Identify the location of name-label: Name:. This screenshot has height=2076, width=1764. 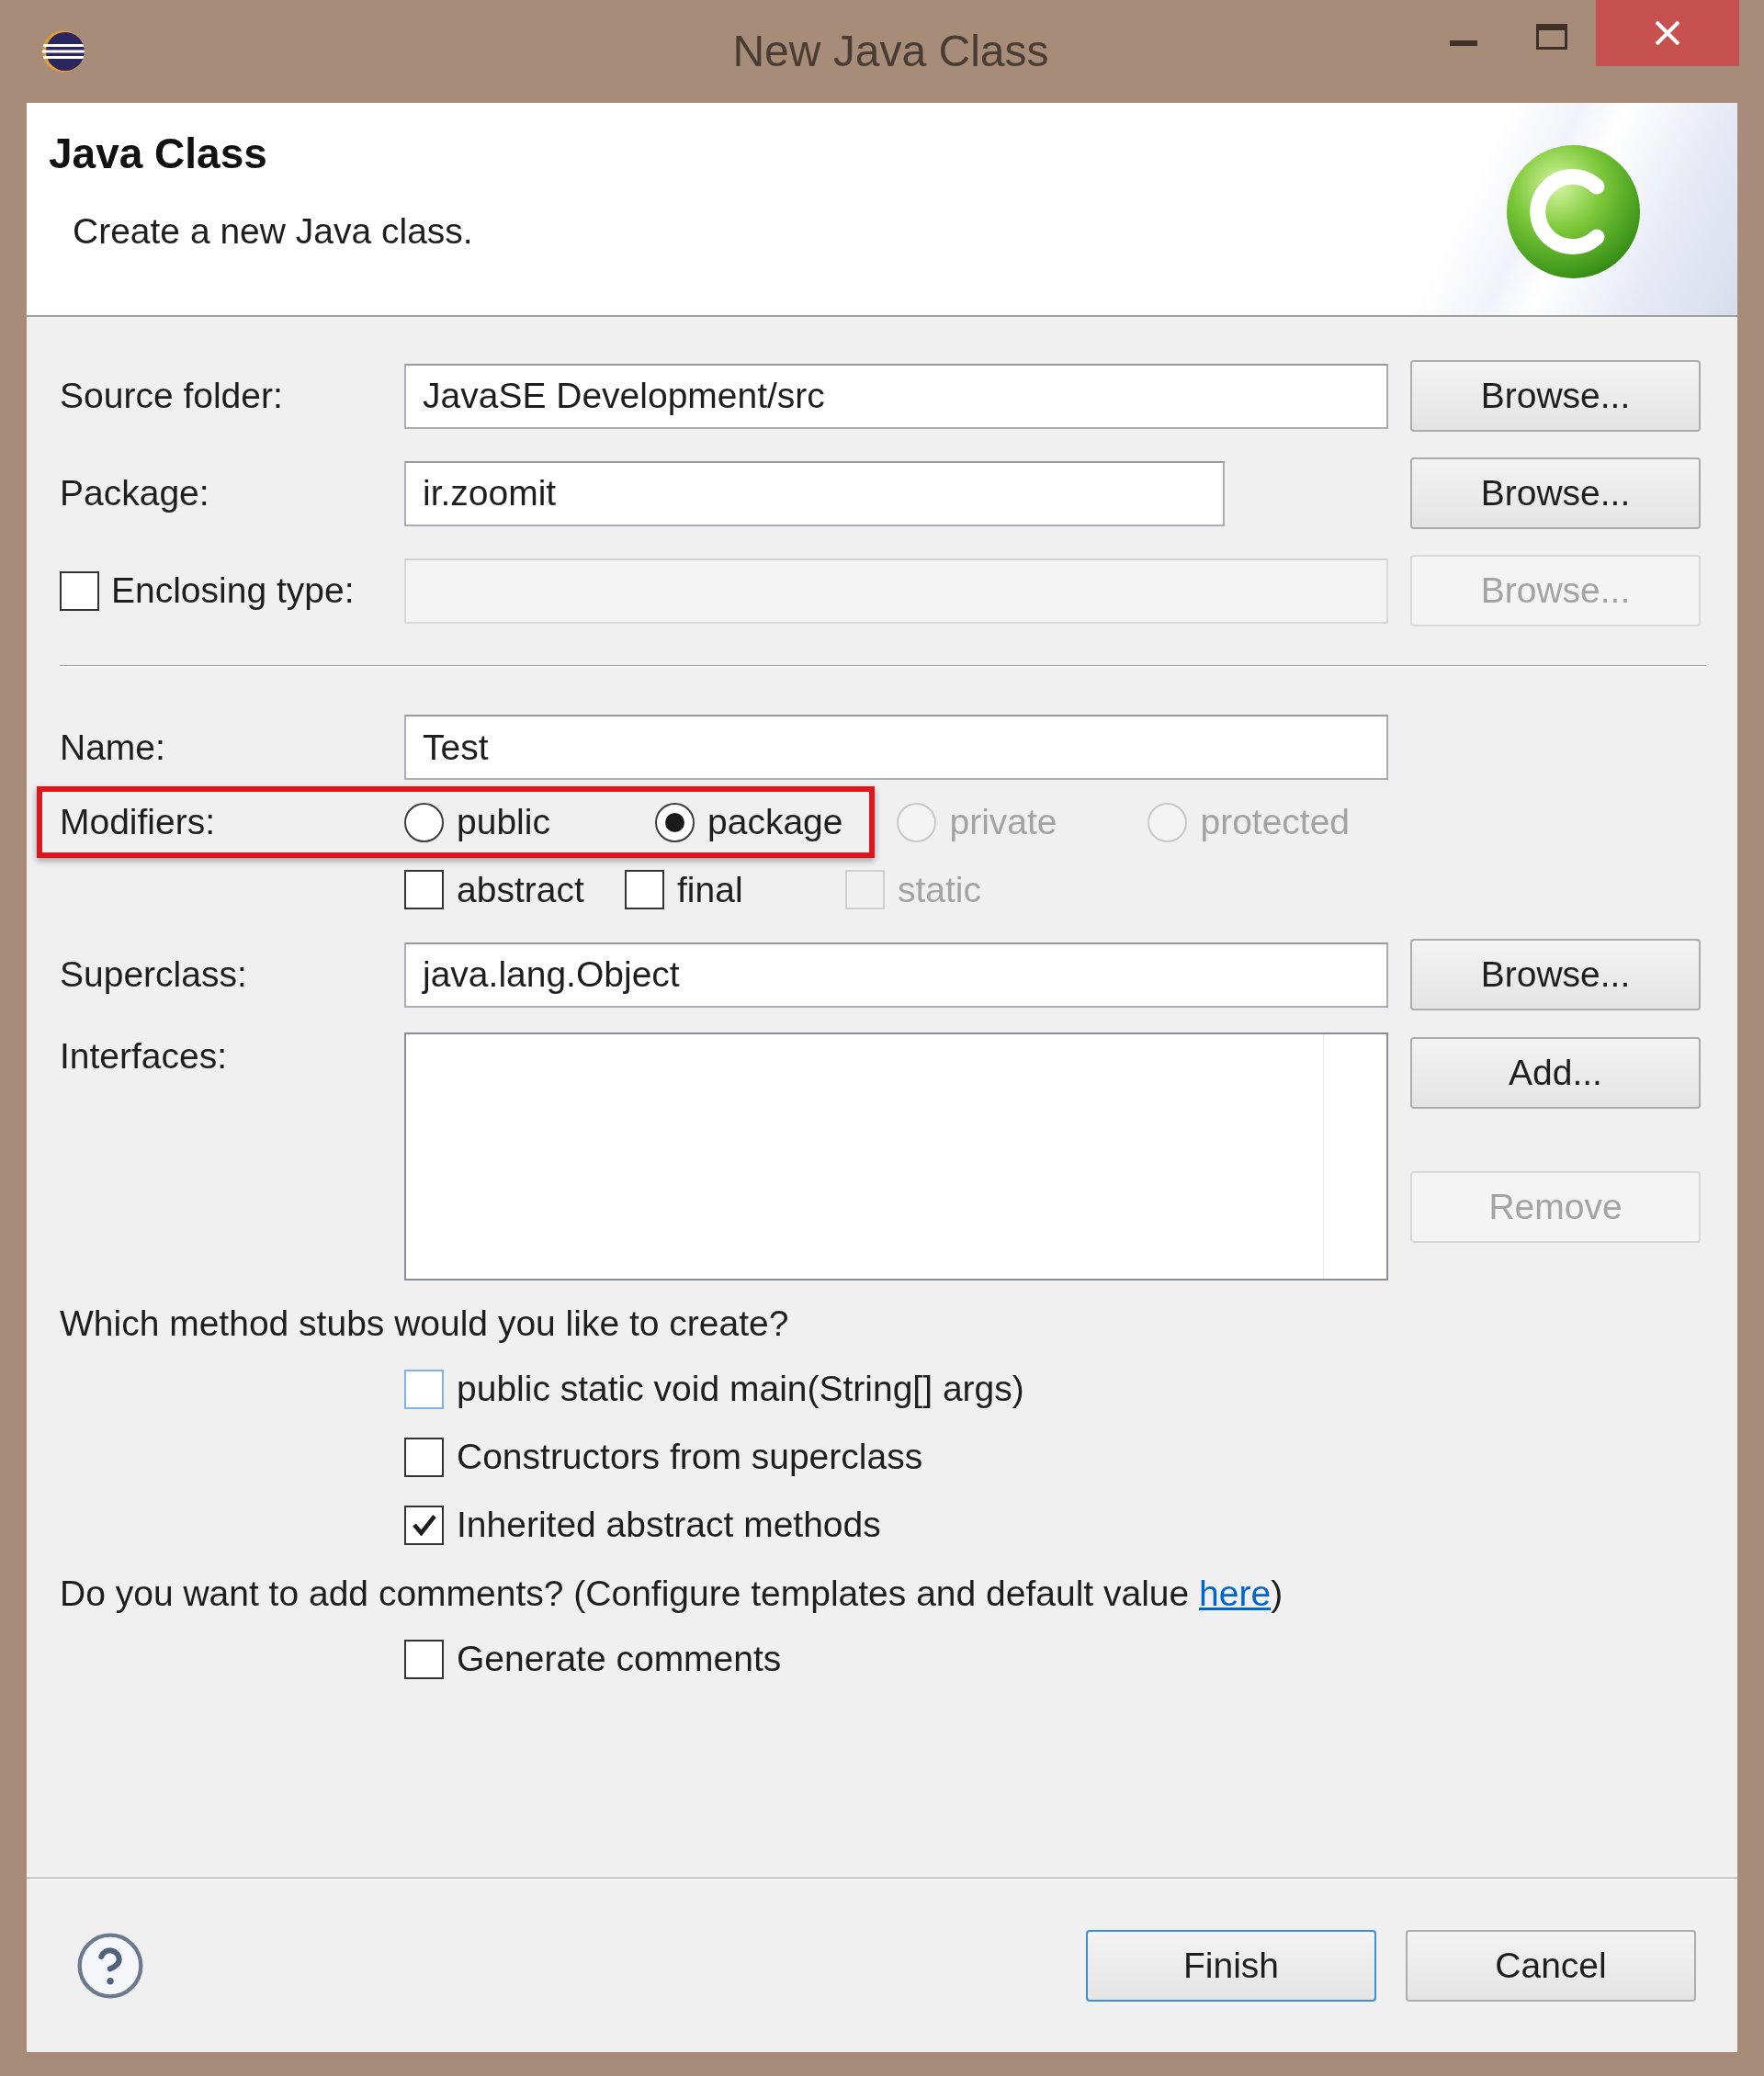
(113, 747).